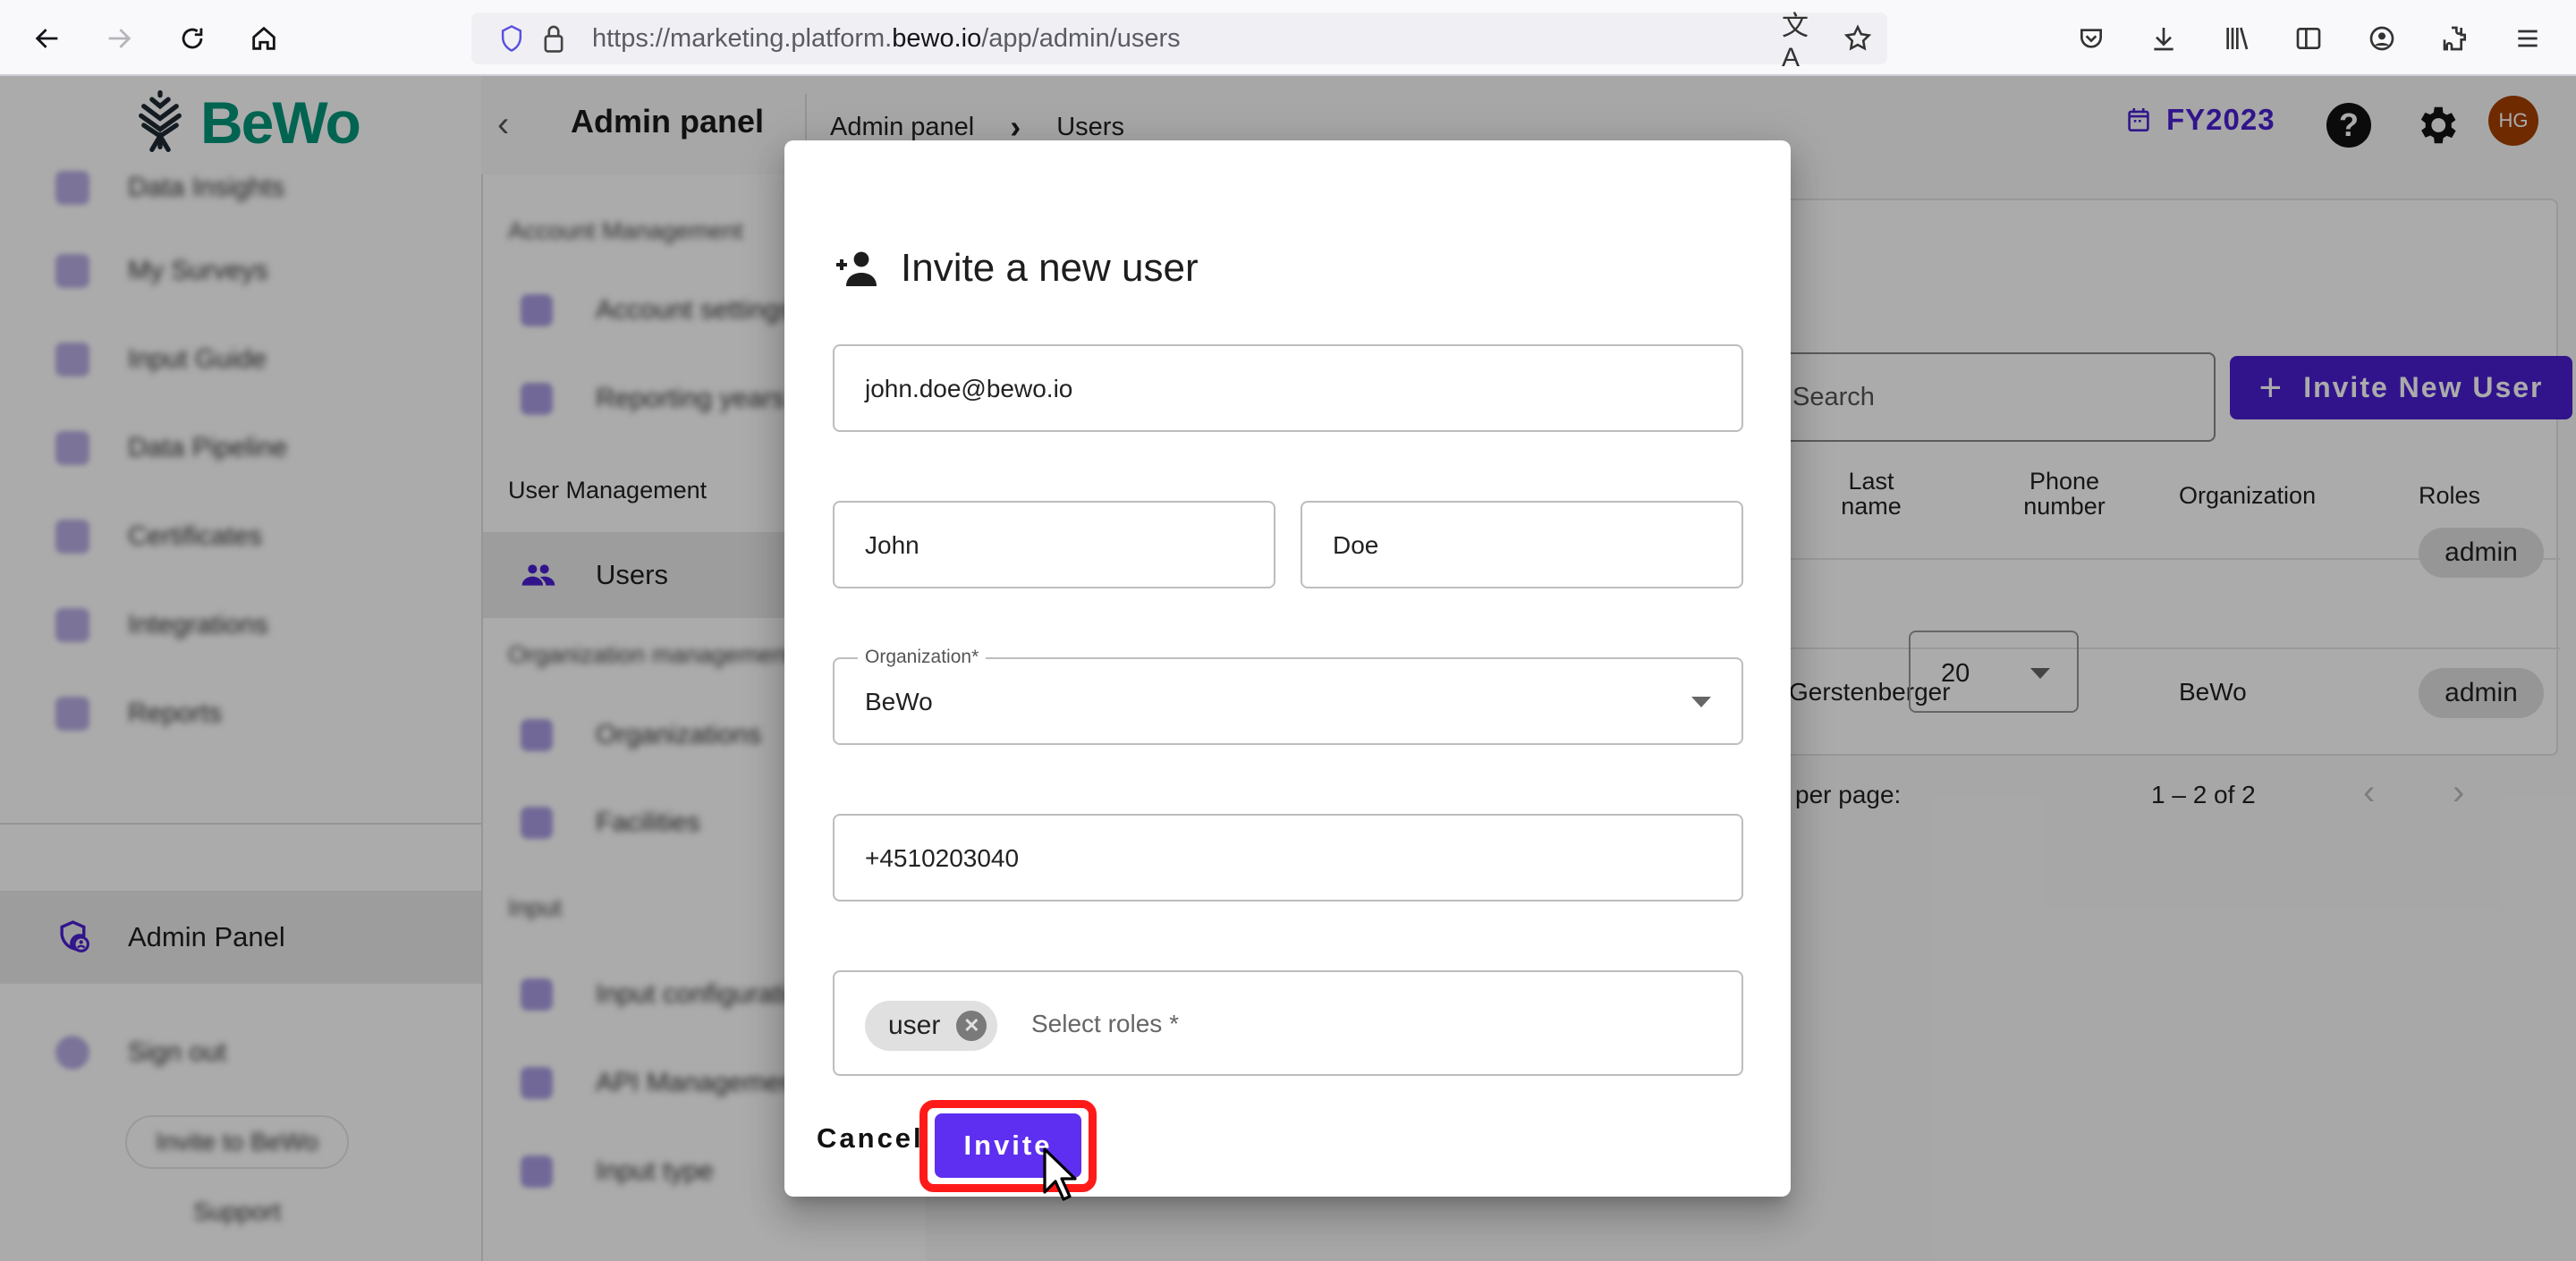  Describe the element at coordinates (1288, 1023) in the screenshot. I see `roles-select: user ✕ Select roles *` at that location.